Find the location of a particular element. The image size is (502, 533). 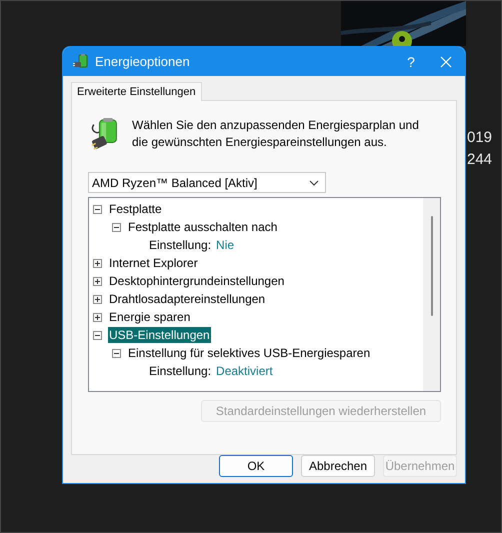

plan-dropdown: AMD Ryzen™ Balanced [Aktiv] is located at coordinates (207, 182).